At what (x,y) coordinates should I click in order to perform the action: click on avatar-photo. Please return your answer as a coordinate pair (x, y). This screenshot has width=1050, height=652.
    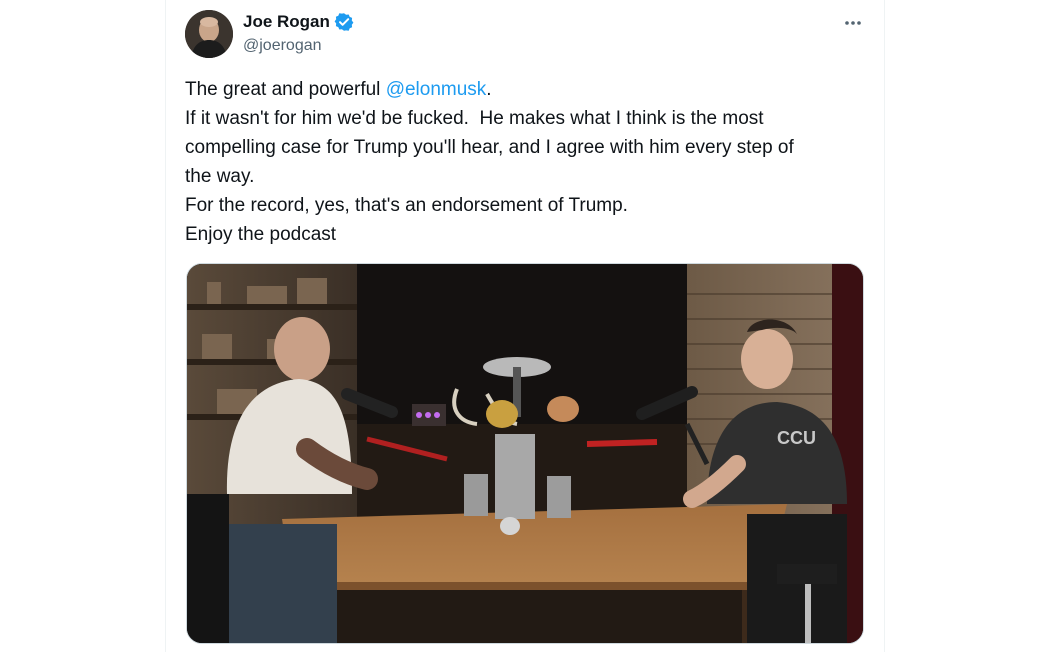
    Looking at the image, I should click on (209, 34).